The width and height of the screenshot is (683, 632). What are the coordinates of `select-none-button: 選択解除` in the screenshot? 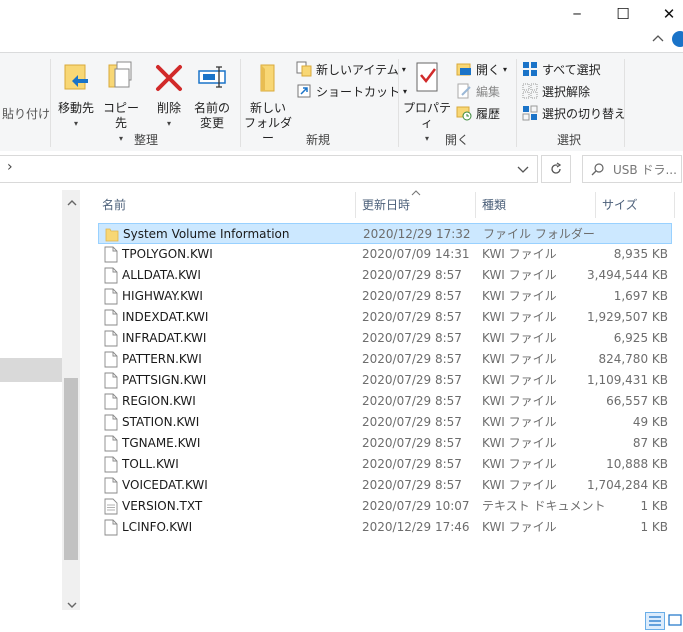 It's located at (556, 91).